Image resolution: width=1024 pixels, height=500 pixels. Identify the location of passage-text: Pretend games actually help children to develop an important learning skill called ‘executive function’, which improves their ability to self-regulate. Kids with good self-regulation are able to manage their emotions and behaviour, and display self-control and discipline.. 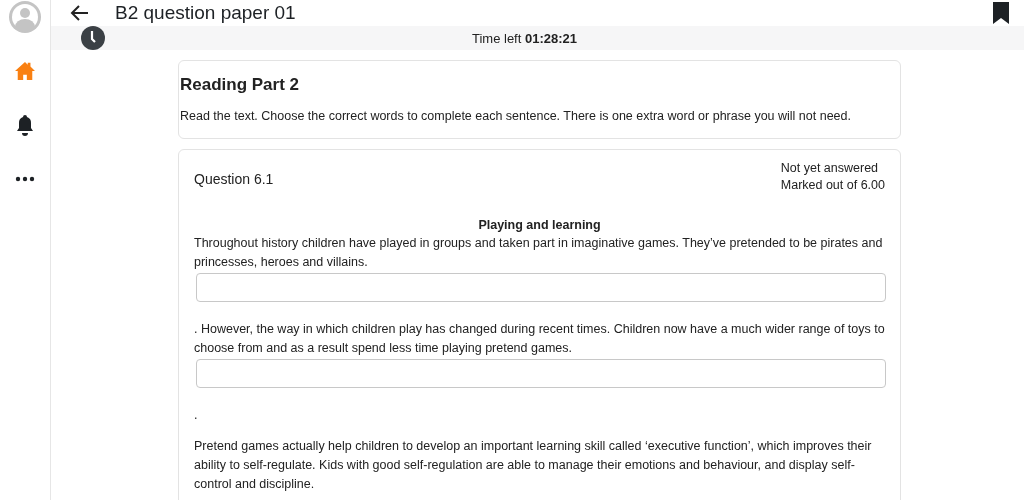
(533, 465).